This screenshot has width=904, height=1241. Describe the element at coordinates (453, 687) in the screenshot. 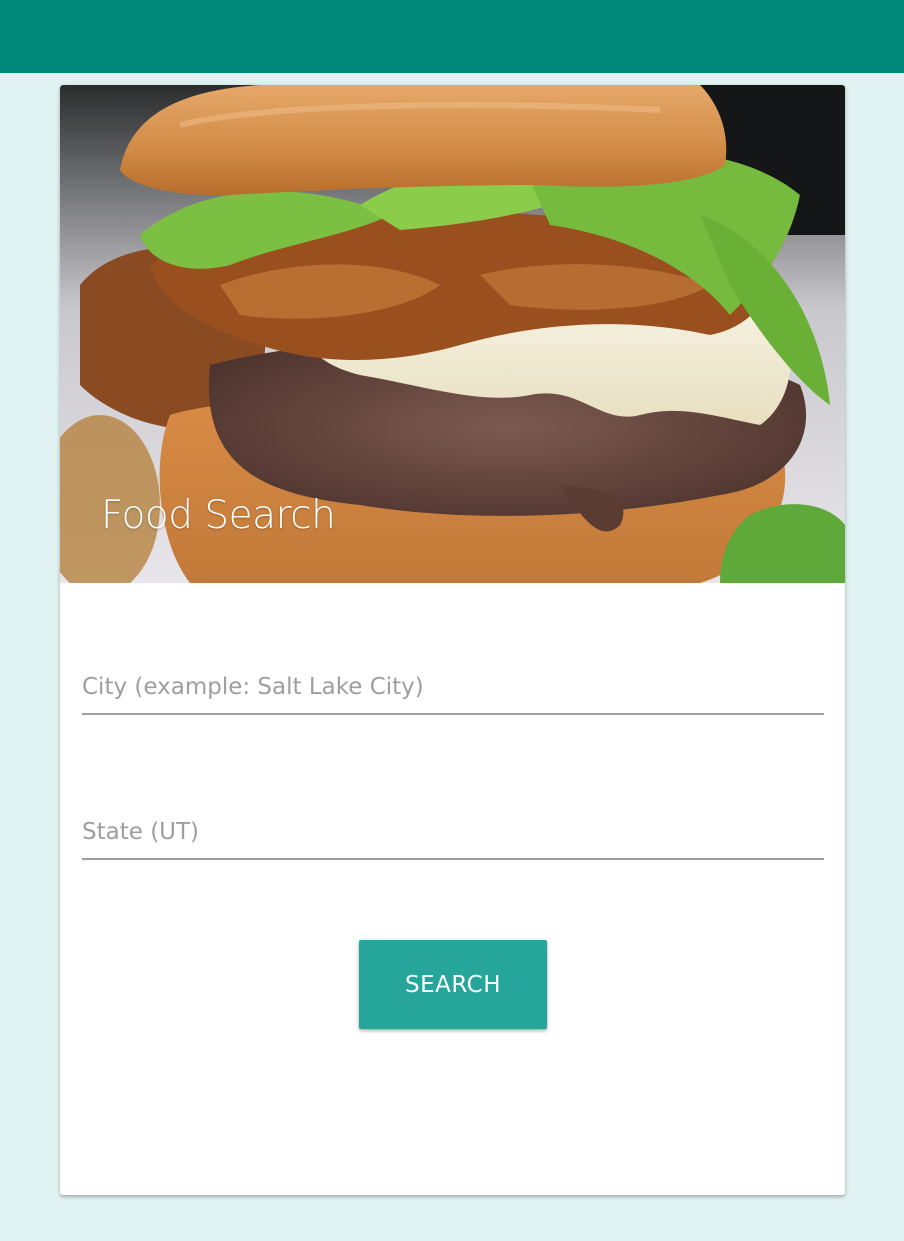

I see `city-input` at that location.